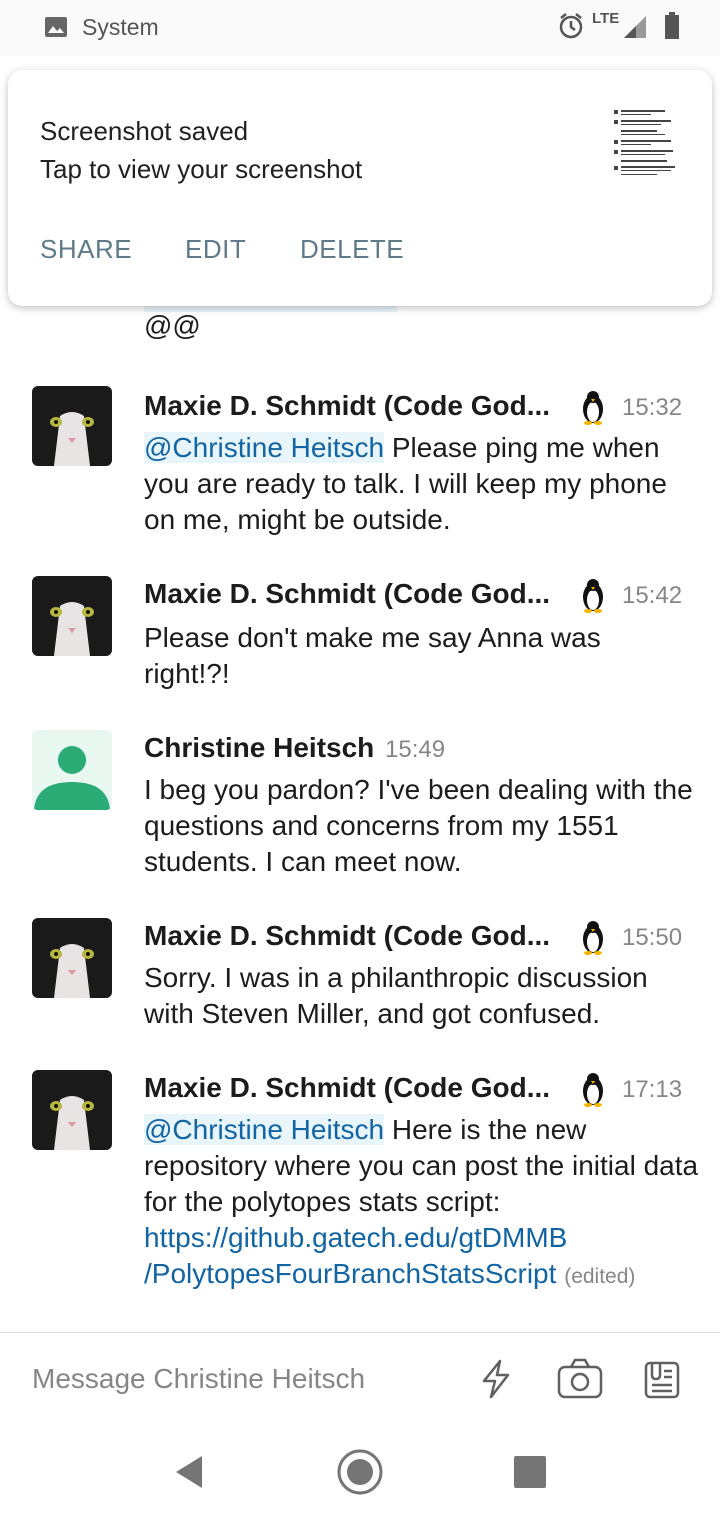 The height and width of the screenshot is (1520, 720). I want to click on camera-button, so click(579, 1379).